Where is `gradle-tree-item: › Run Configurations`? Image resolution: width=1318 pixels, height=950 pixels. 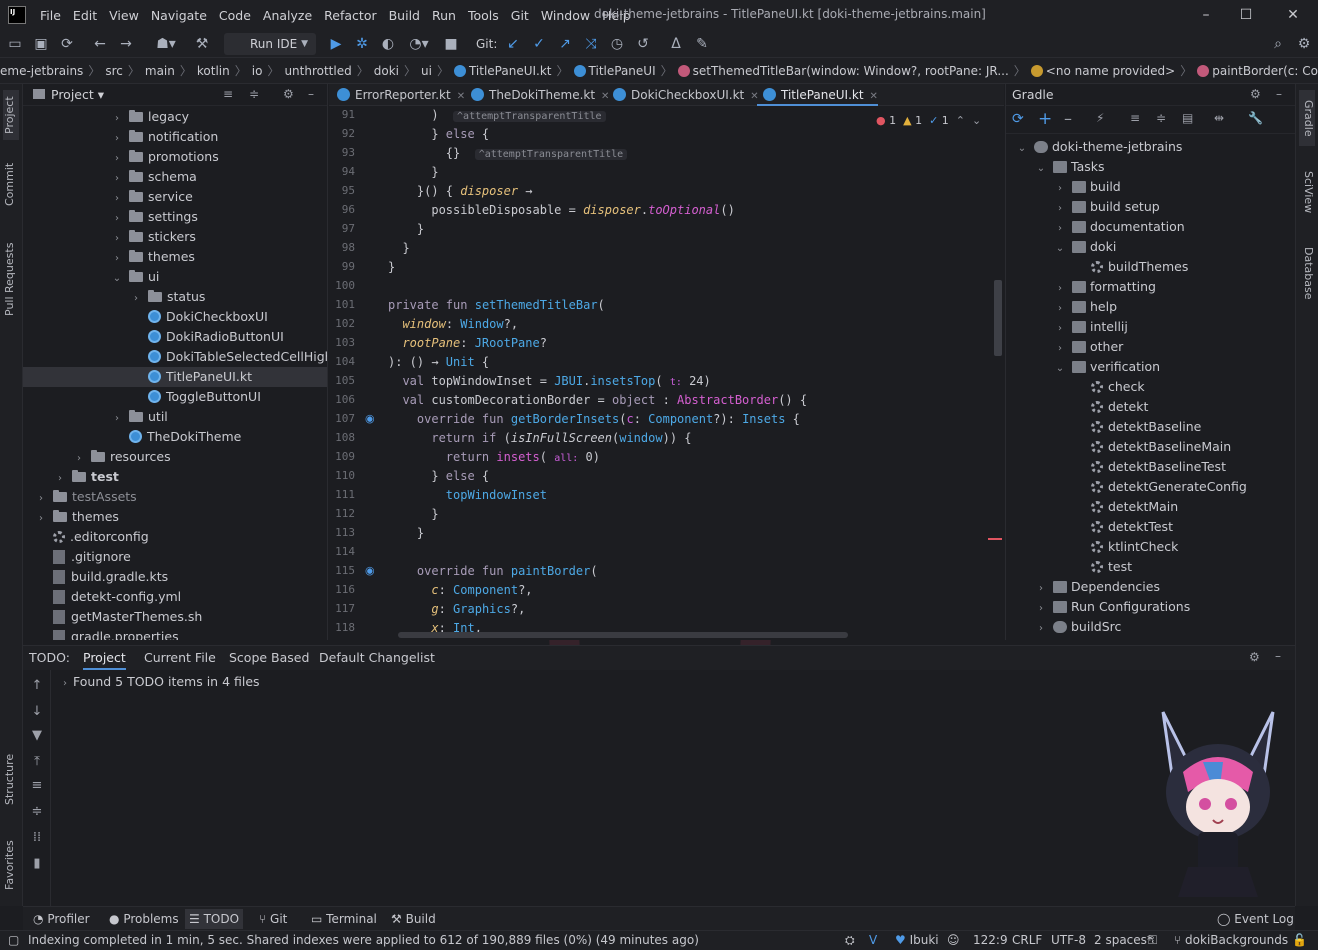
gradle-tree-item: › Run Configurations is located at coordinates (1112, 607).